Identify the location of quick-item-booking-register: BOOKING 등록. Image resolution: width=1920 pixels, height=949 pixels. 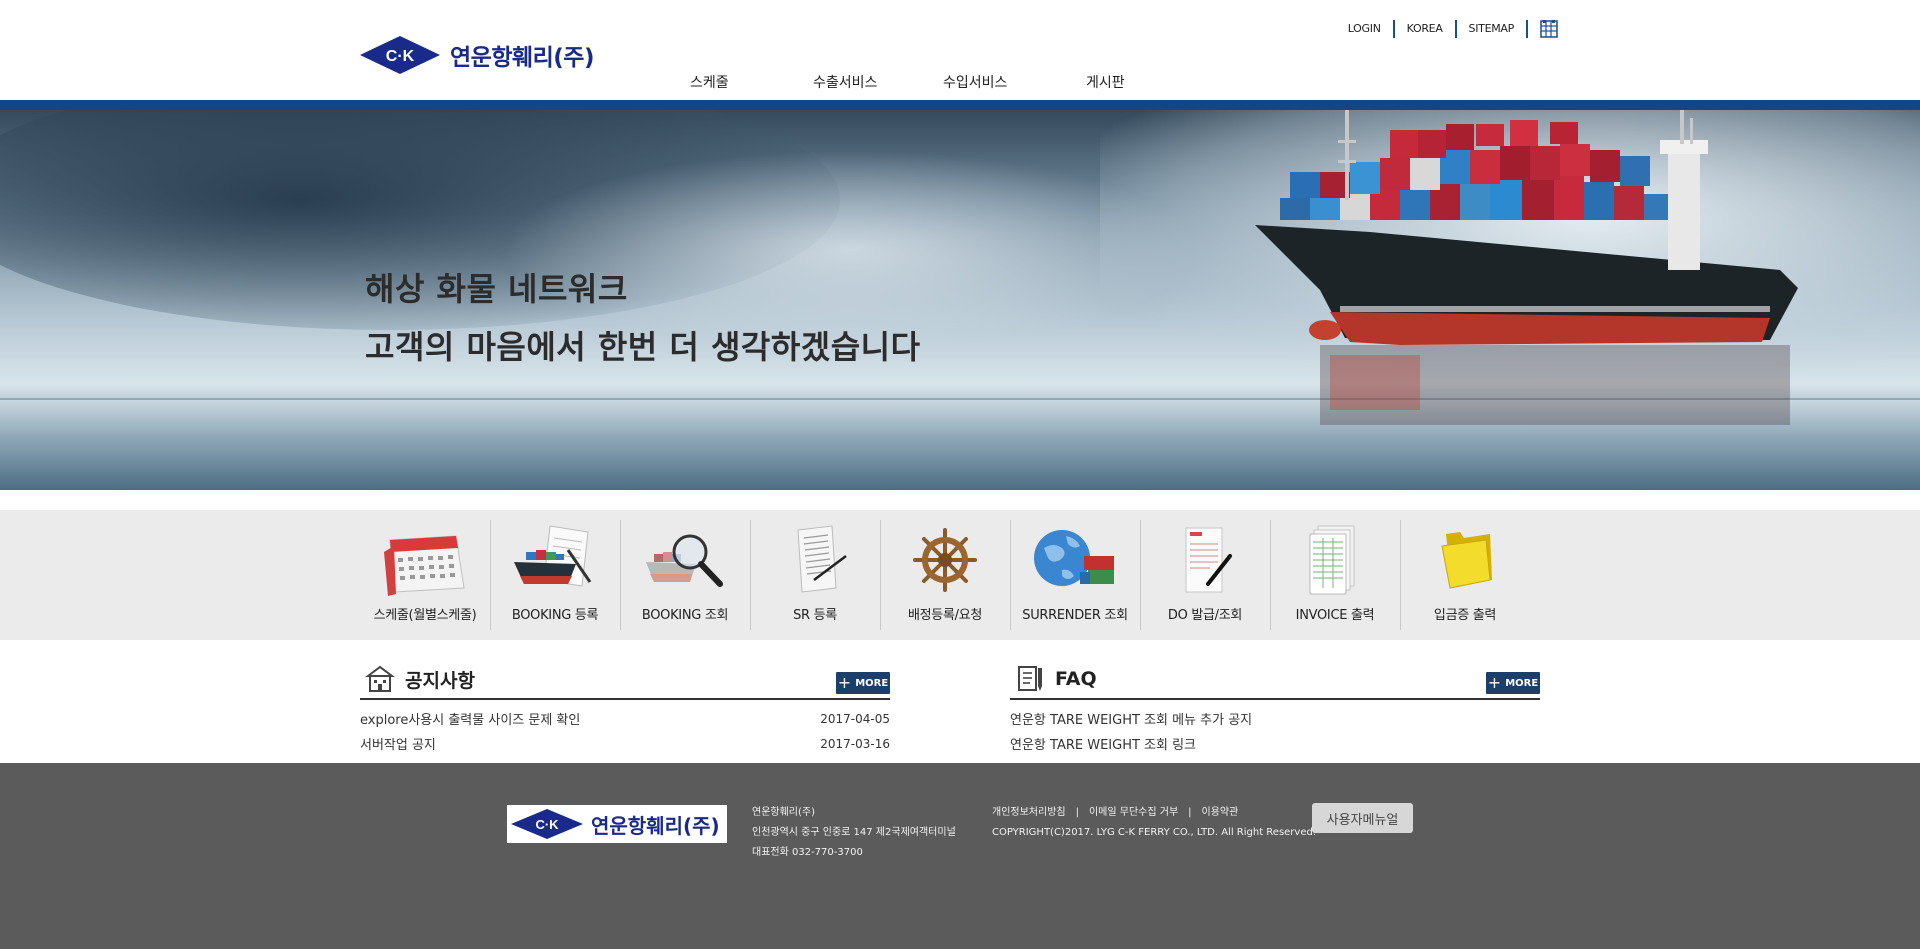
(555, 575).